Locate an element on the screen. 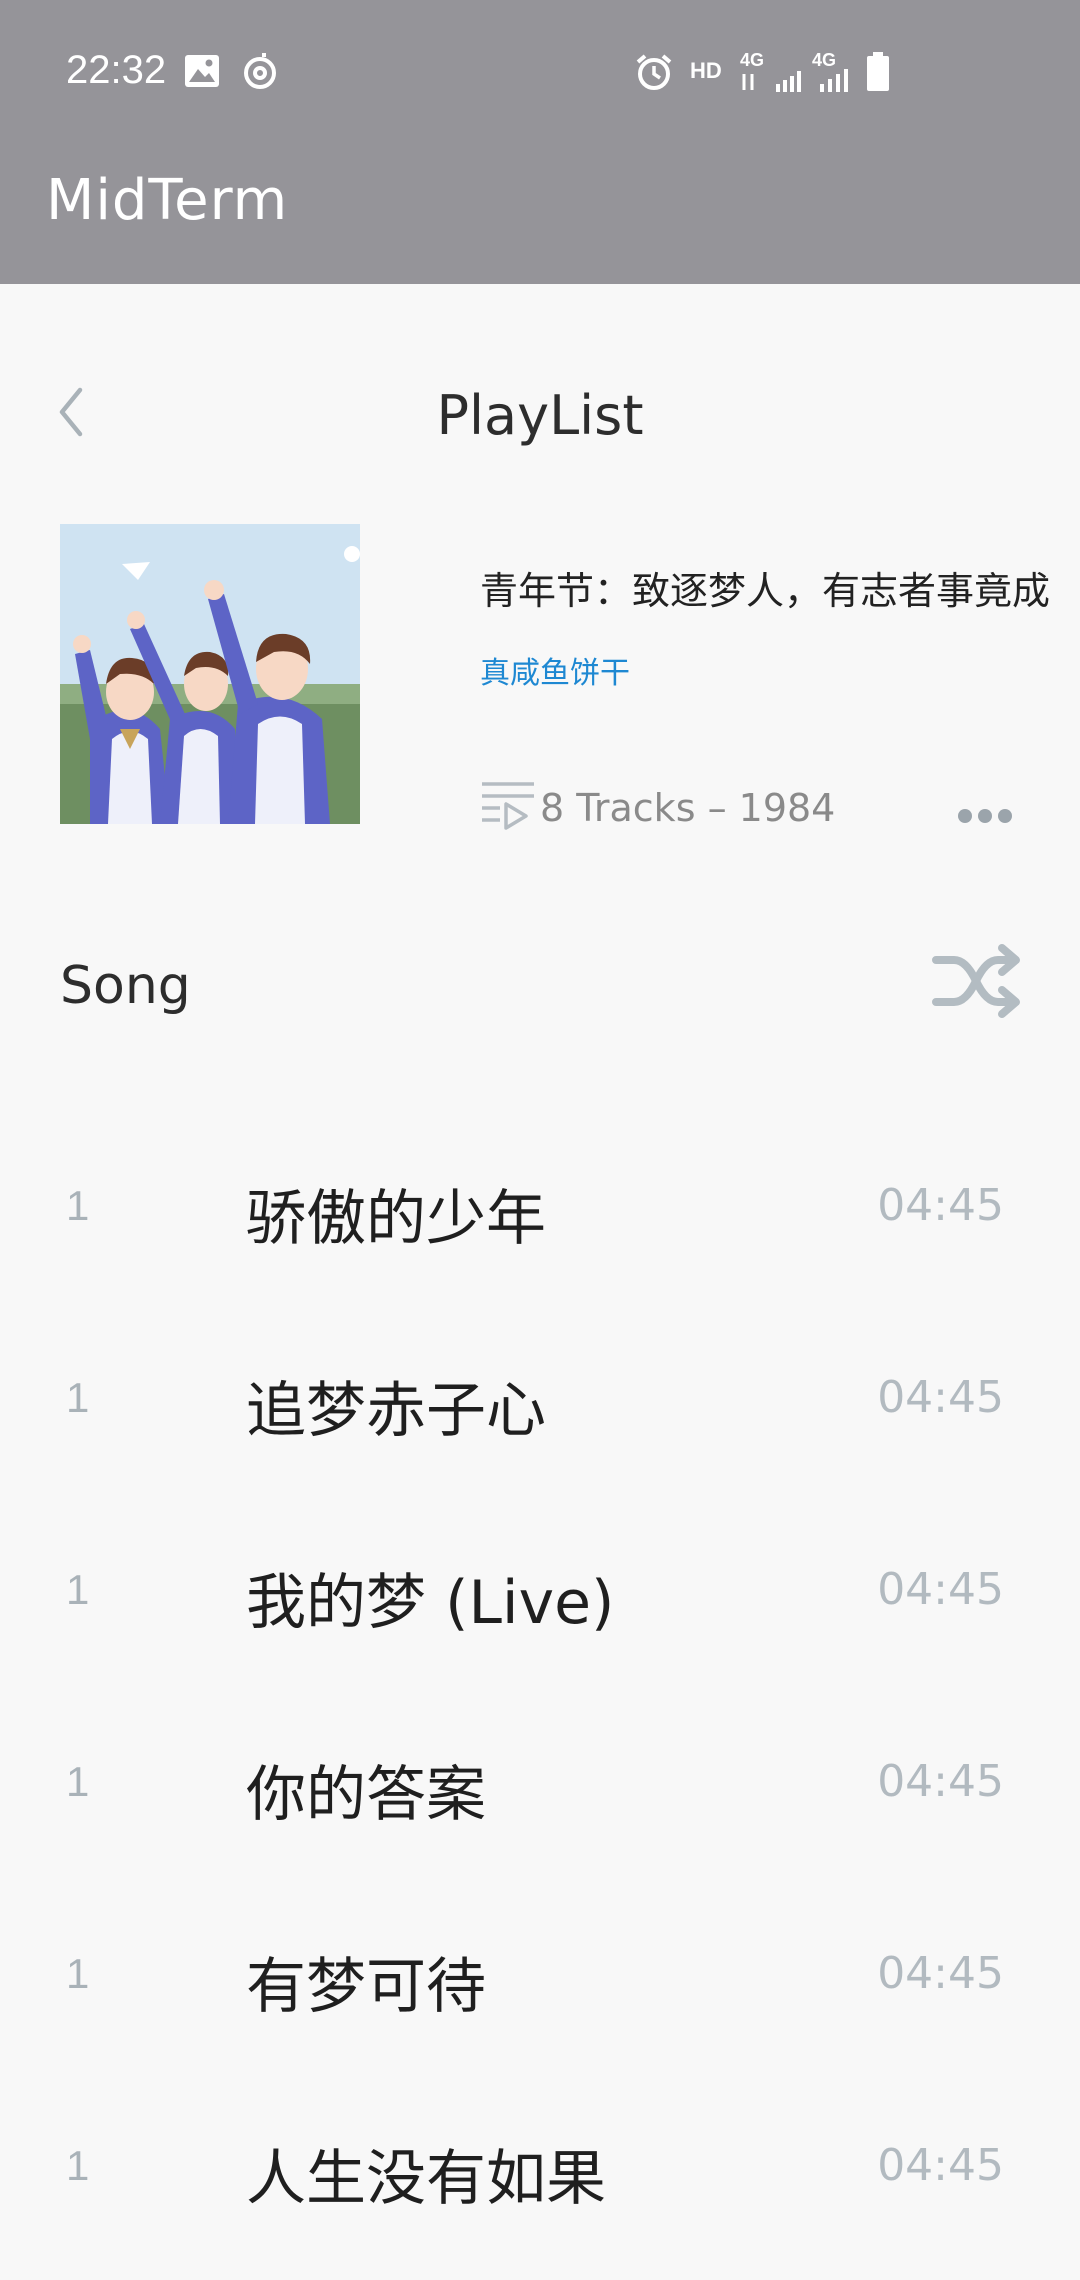  song-title: 我的梦 (Live) is located at coordinates (430, 1603).